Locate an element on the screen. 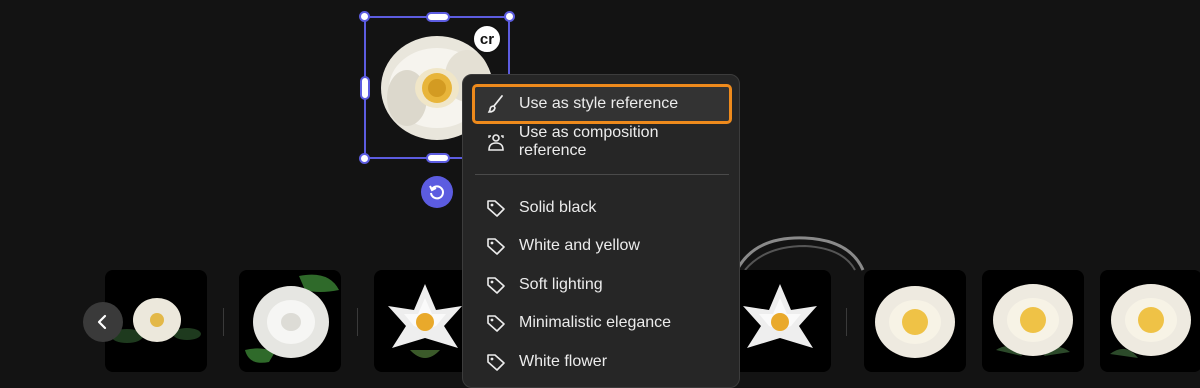  resize-handle-left is located at coordinates (365, 88).